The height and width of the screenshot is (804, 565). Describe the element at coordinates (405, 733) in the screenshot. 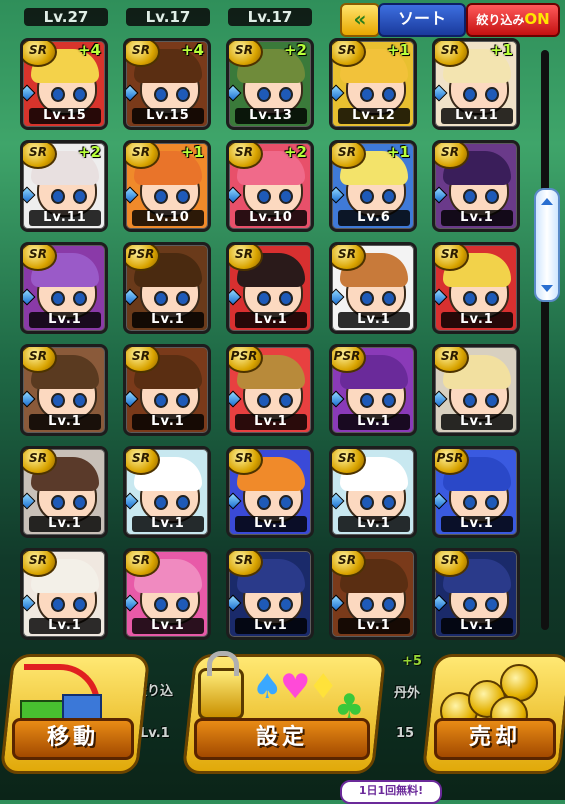

I see `peek-number-text: 15` at that location.